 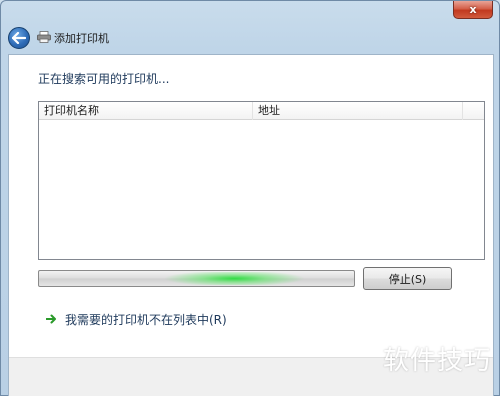 I want to click on column-header-address: 地址, so click(x=358, y=111).